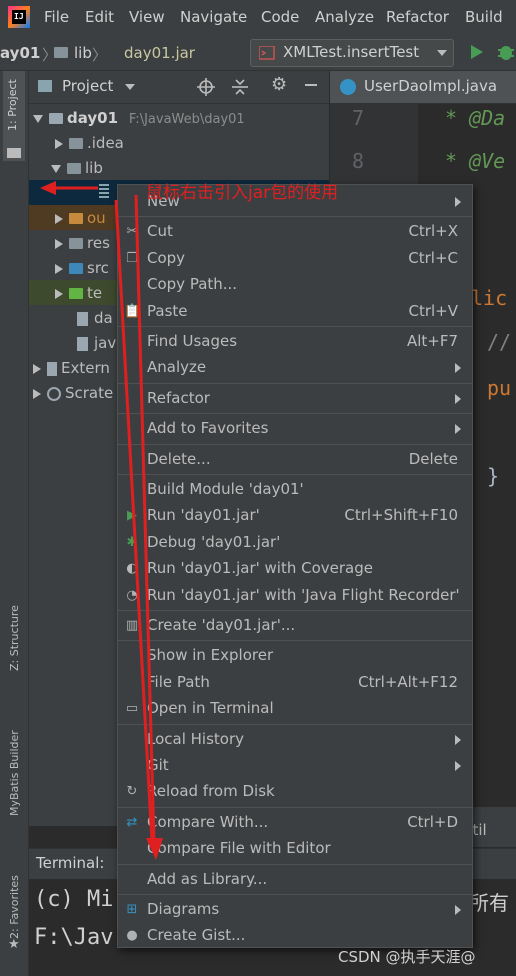 This screenshot has width=516, height=976. What do you see at coordinates (96, 343) in the screenshot?
I see `tree-node-java-file: jav` at bounding box center [96, 343].